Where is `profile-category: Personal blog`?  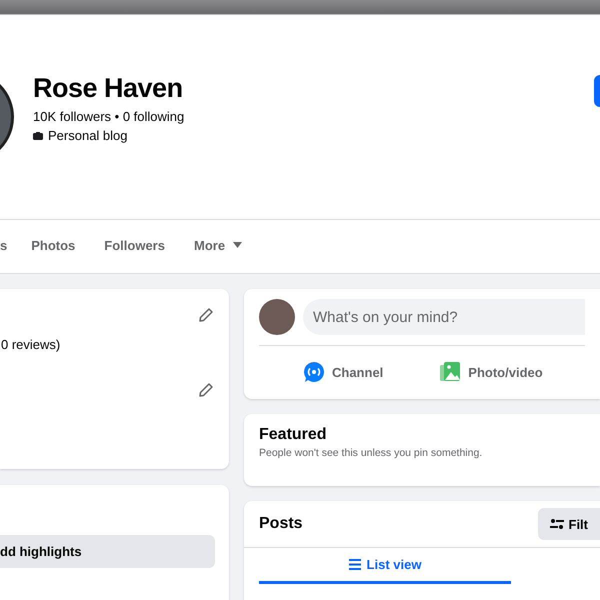 profile-category: Personal blog is located at coordinates (88, 135).